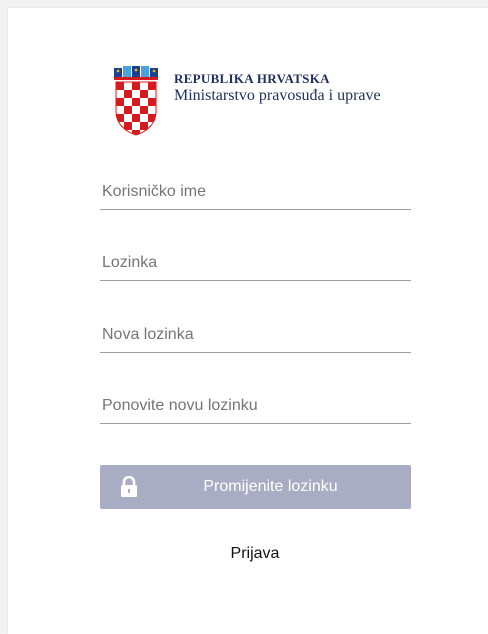 The height and width of the screenshot is (634, 488). What do you see at coordinates (136, 101) in the screenshot?
I see `coat-of-arms-icon` at bounding box center [136, 101].